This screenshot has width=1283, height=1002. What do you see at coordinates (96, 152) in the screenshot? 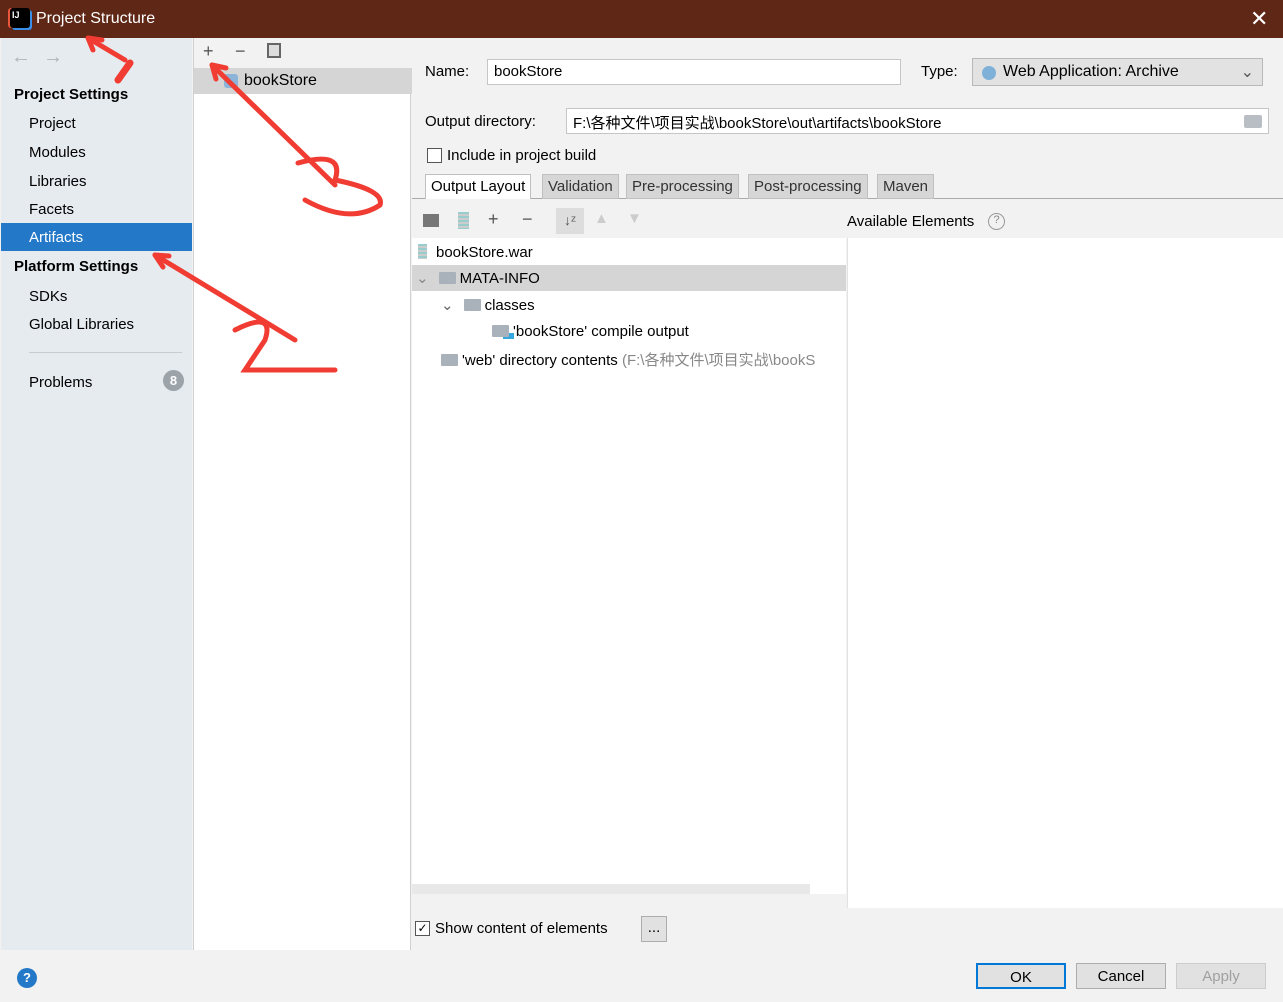
I see `sidebar-item-modules: Modules` at bounding box center [96, 152].